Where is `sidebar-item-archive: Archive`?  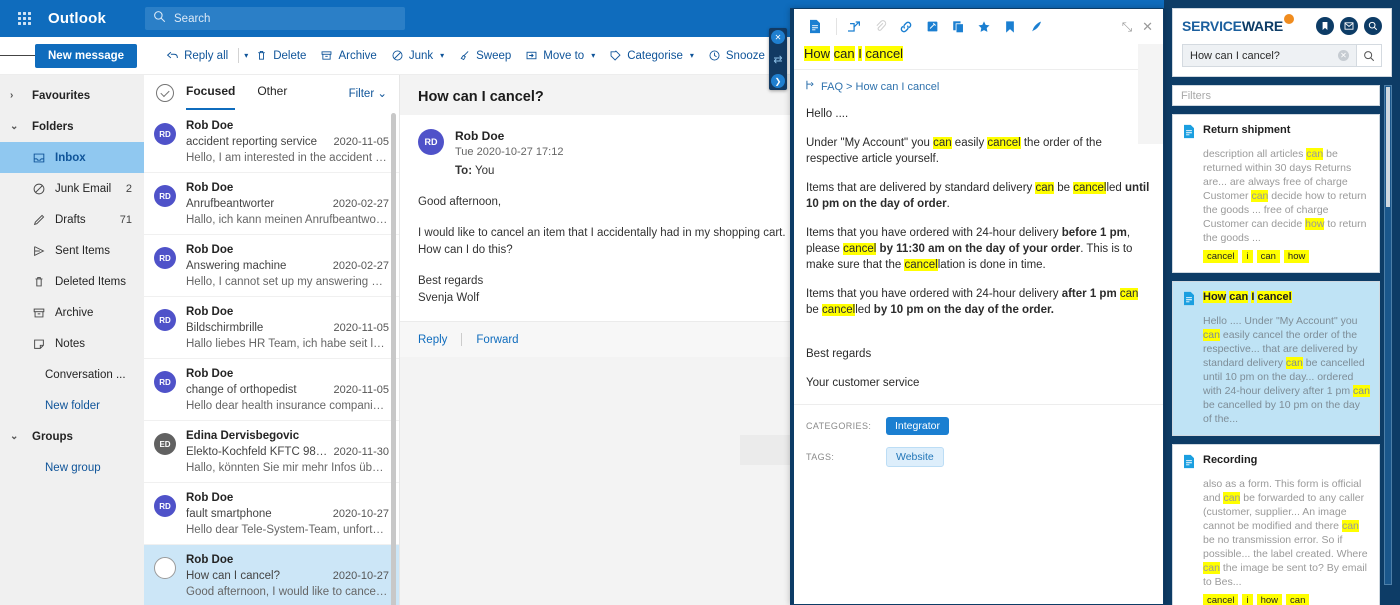 sidebar-item-archive: Archive is located at coordinates (72, 312).